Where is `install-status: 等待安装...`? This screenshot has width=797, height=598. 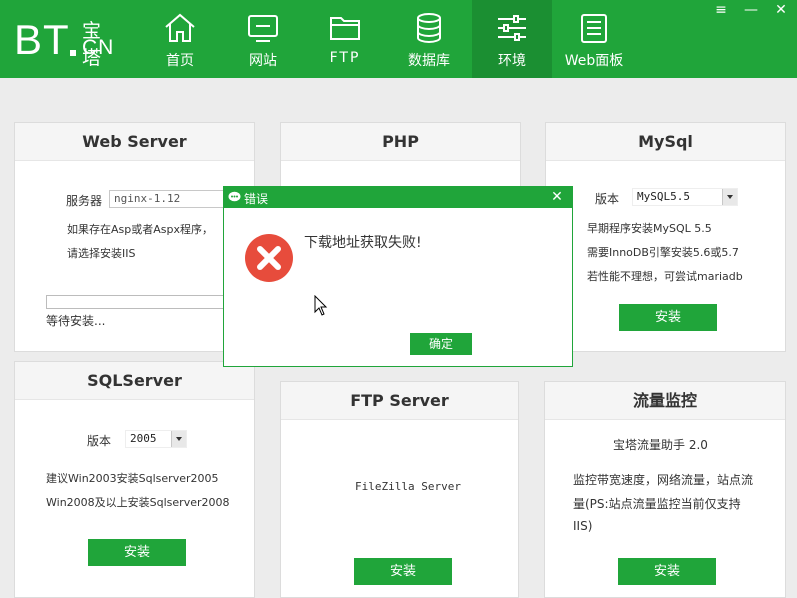 install-status: 等待安装... is located at coordinates (76, 321).